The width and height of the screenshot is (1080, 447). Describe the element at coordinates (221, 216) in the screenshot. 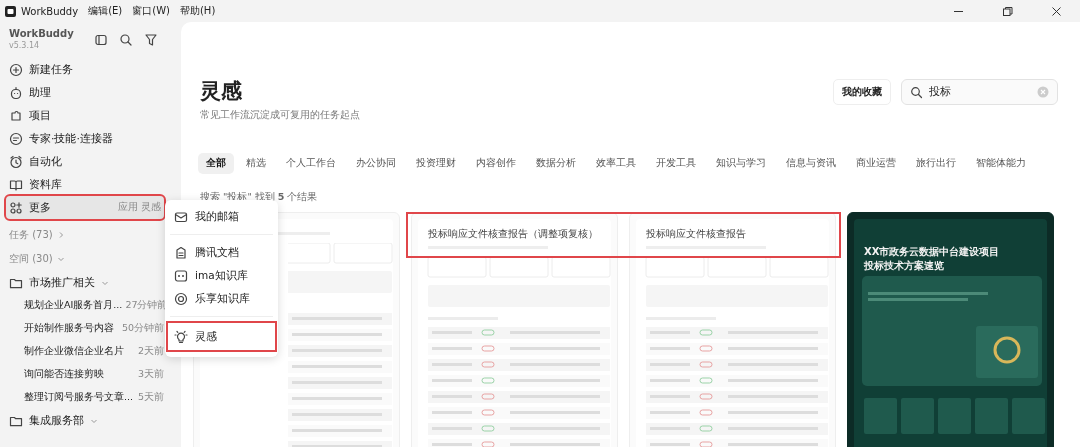

I see `menu-item: 我的邮箱` at that location.